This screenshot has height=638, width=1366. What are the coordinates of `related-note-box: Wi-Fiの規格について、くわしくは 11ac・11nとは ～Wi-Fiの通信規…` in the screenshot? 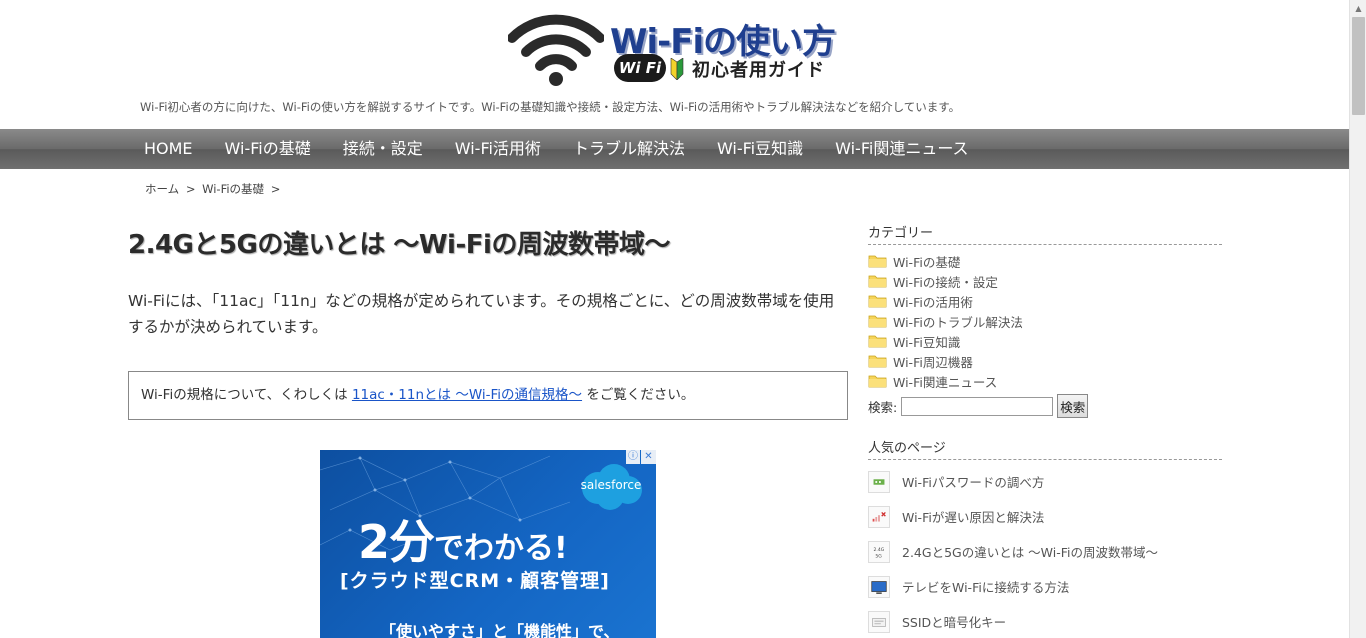 It's located at (488, 395).